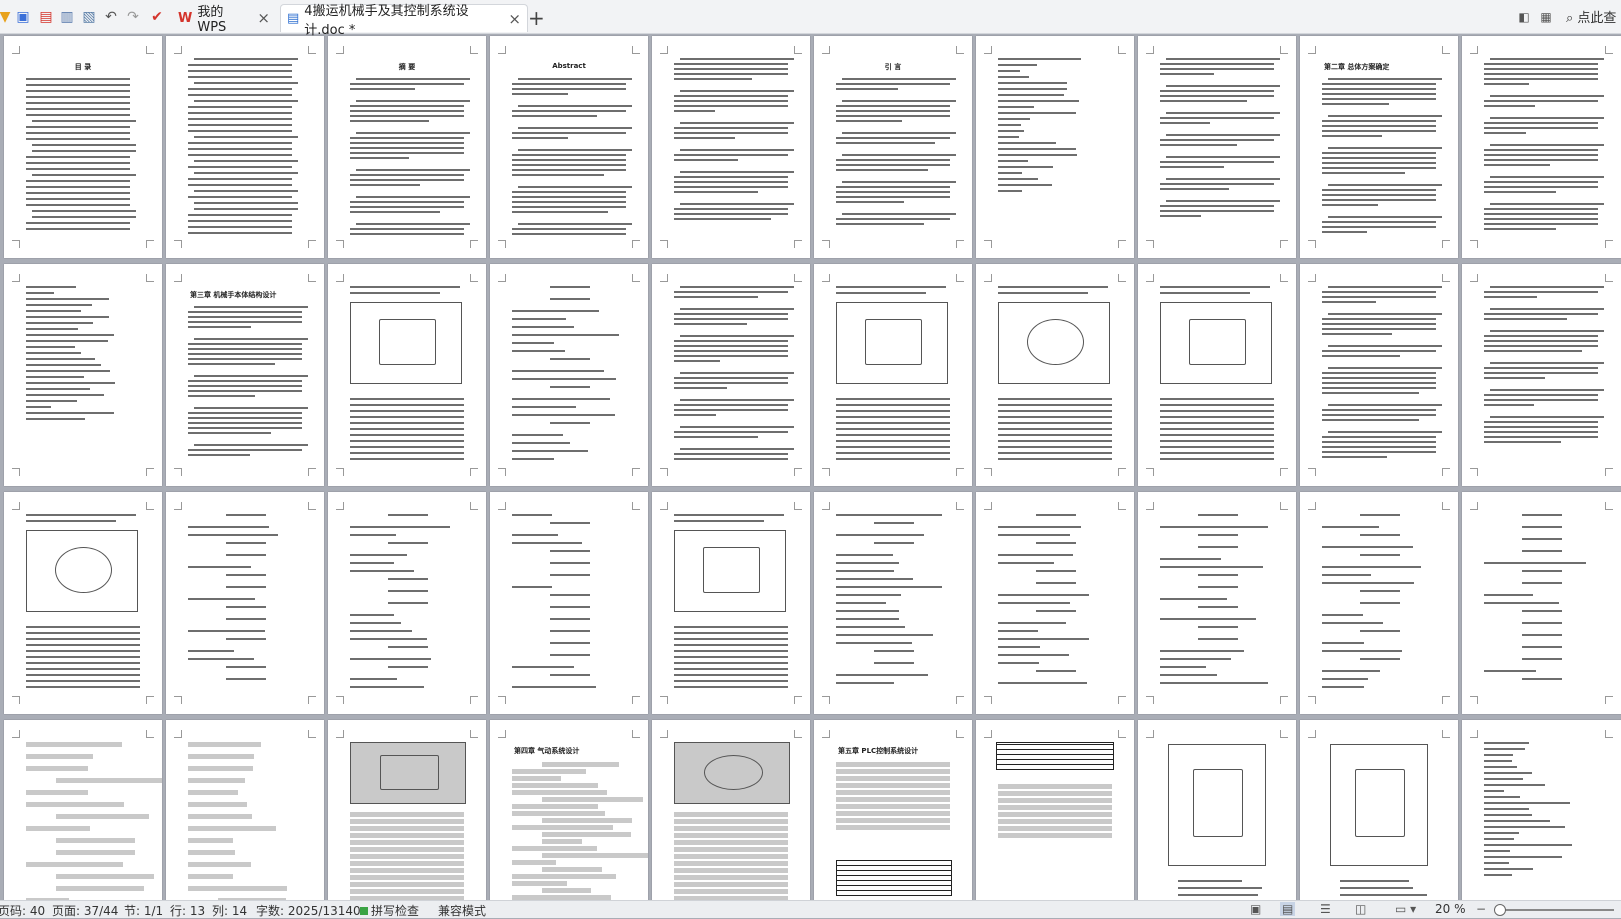 Image resolution: width=1621 pixels, height=919 pixels. What do you see at coordinates (1255, 909) in the screenshot?
I see `fullscreen-icon: ▣` at bounding box center [1255, 909].